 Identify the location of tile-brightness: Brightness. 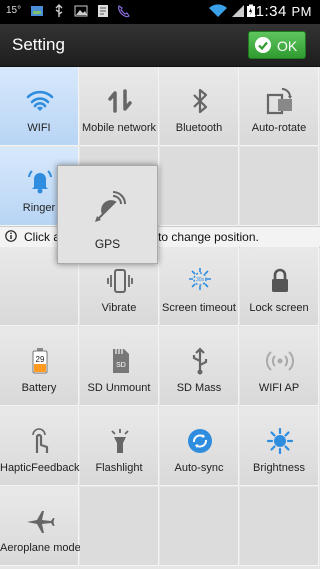
(279, 446).